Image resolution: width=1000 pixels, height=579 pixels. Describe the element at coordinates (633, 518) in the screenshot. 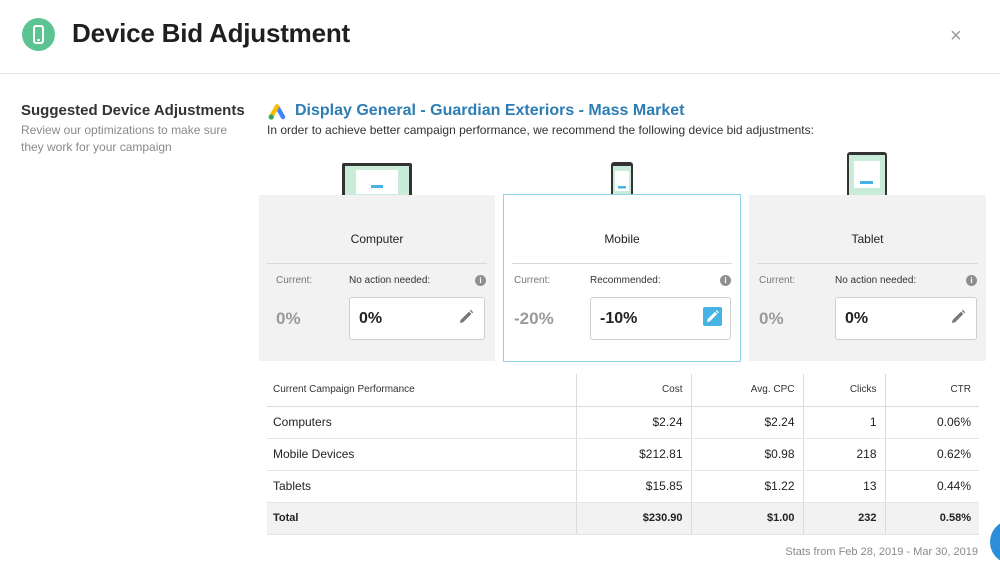

I see `table-cell: $230.90` at that location.